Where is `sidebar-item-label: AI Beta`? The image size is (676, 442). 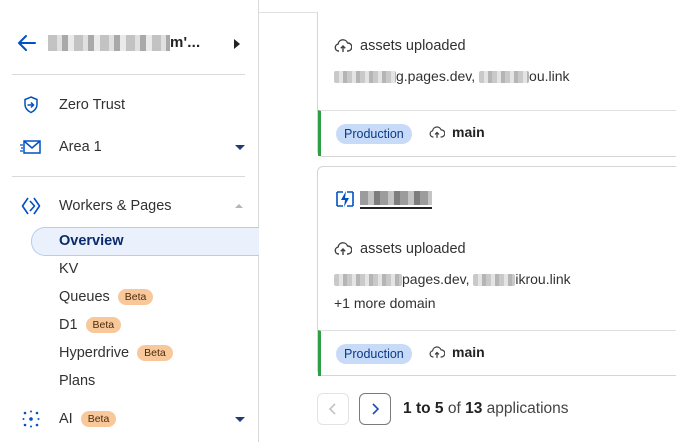 sidebar-item-label: AI Beta is located at coordinates (88, 419).